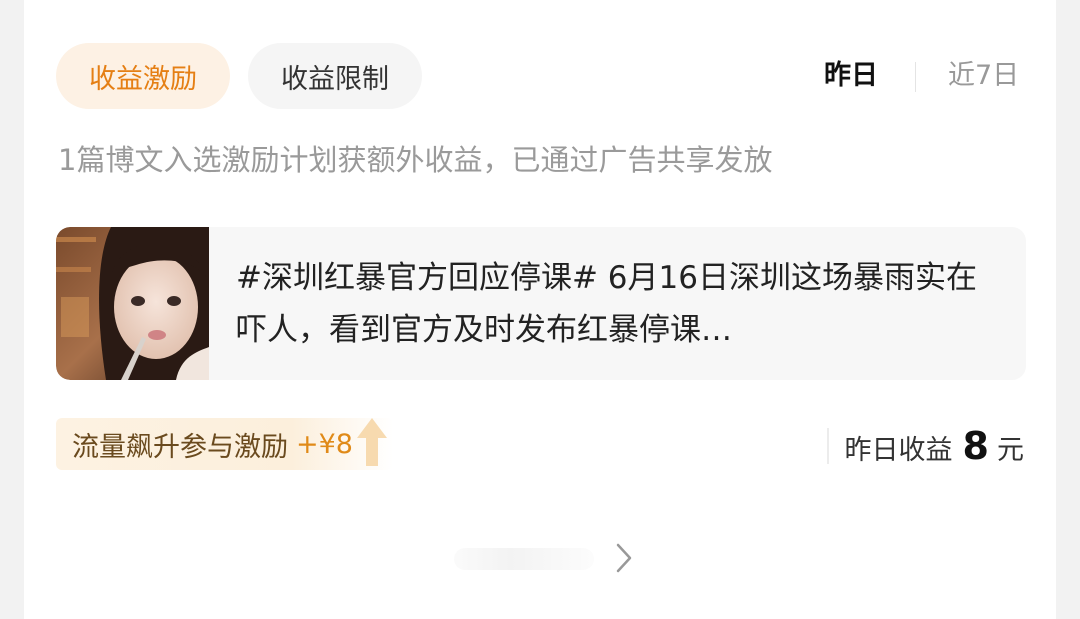 The height and width of the screenshot is (619, 1080). Describe the element at coordinates (827, 446) in the screenshot. I see `earning-divider` at that location.